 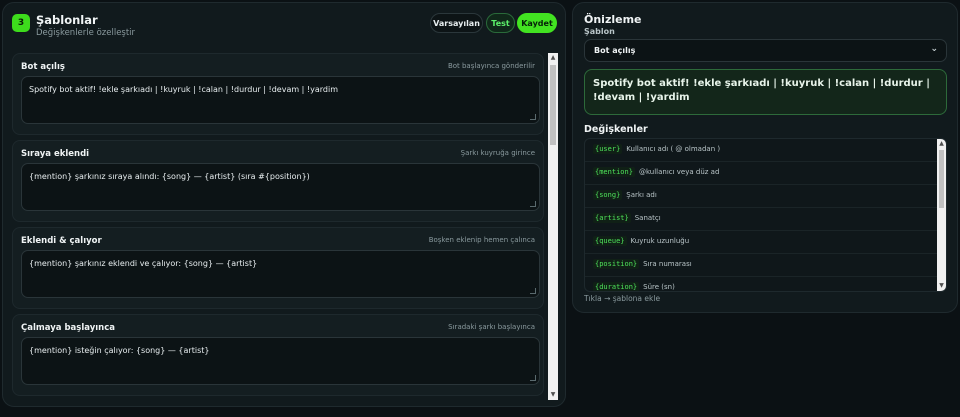 What do you see at coordinates (659, 287) in the screenshot?
I see `variable-desc: Süre (sn)` at bounding box center [659, 287].